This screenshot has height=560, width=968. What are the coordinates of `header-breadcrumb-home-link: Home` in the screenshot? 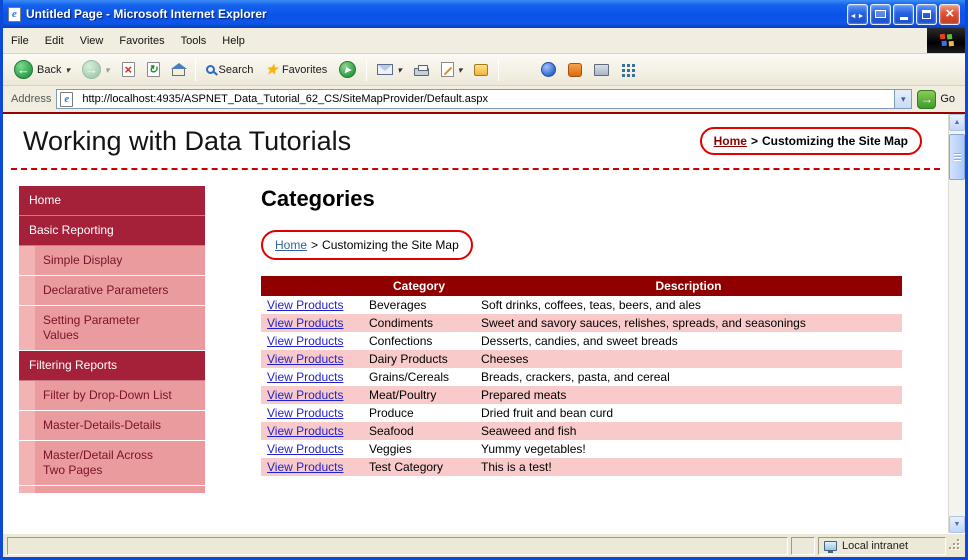 It's located at (730, 141).